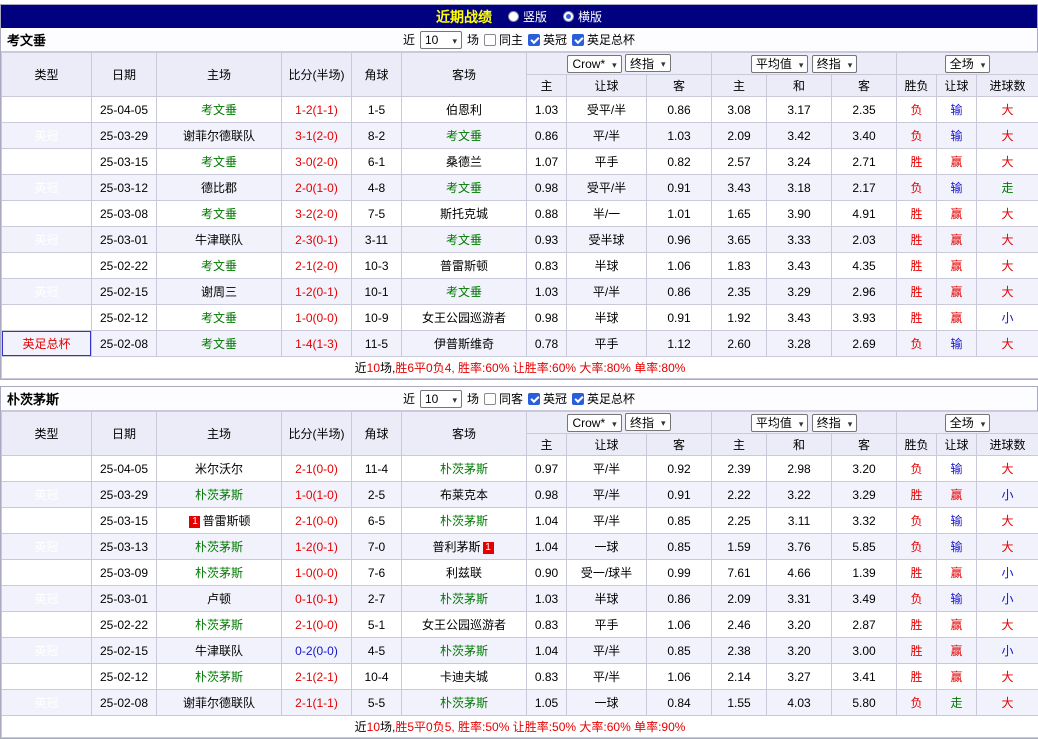  I want to click on away-team: 斯托克城, so click(464, 214).